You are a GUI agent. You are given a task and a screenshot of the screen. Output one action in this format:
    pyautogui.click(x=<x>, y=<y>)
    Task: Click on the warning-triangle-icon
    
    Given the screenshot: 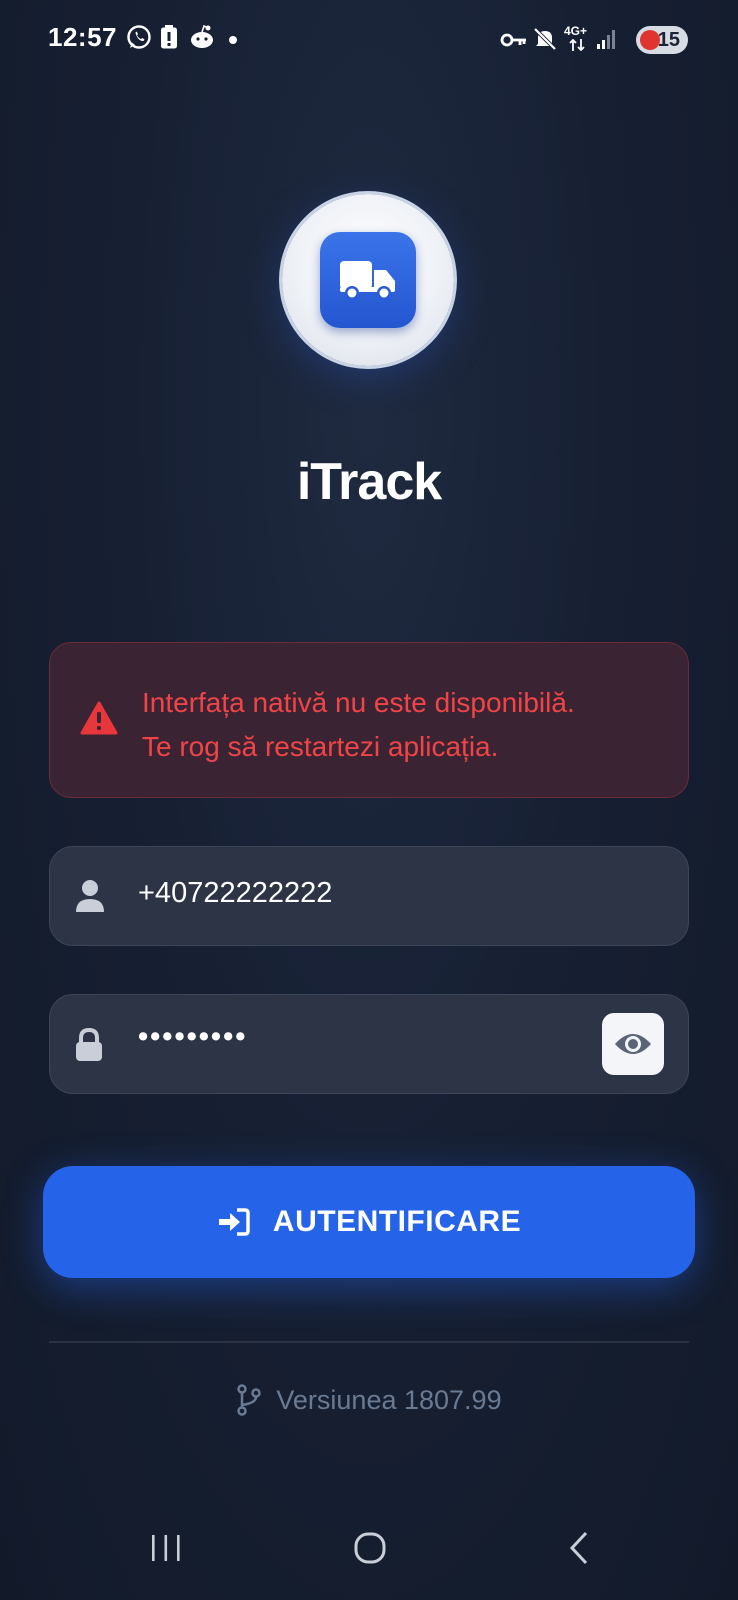 What is the action you would take?
    pyautogui.click(x=99, y=718)
    